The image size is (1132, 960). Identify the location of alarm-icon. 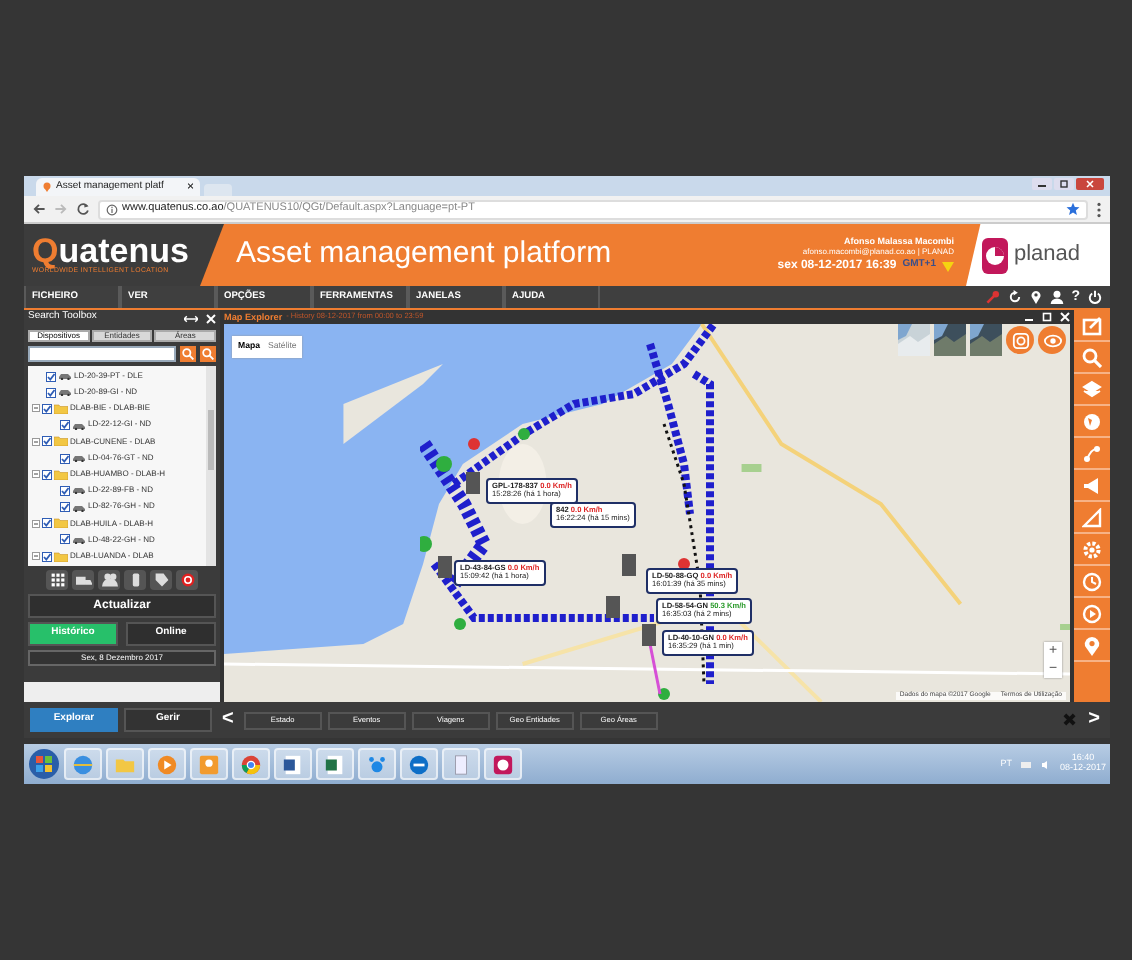
(187, 580).